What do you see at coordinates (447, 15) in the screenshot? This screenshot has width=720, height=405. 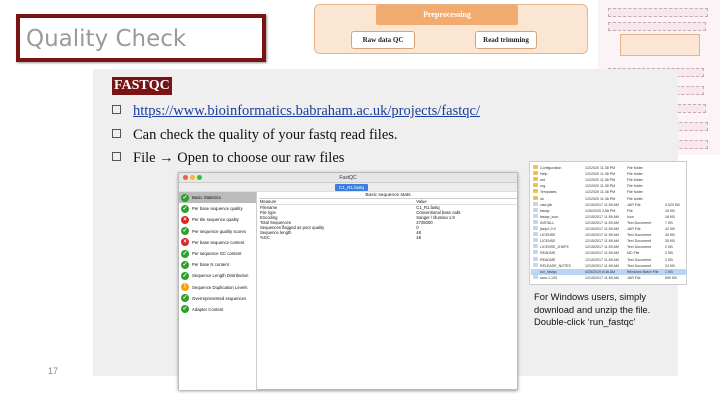 I see `preprocessing-header: Preprocessing` at bounding box center [447, 15].